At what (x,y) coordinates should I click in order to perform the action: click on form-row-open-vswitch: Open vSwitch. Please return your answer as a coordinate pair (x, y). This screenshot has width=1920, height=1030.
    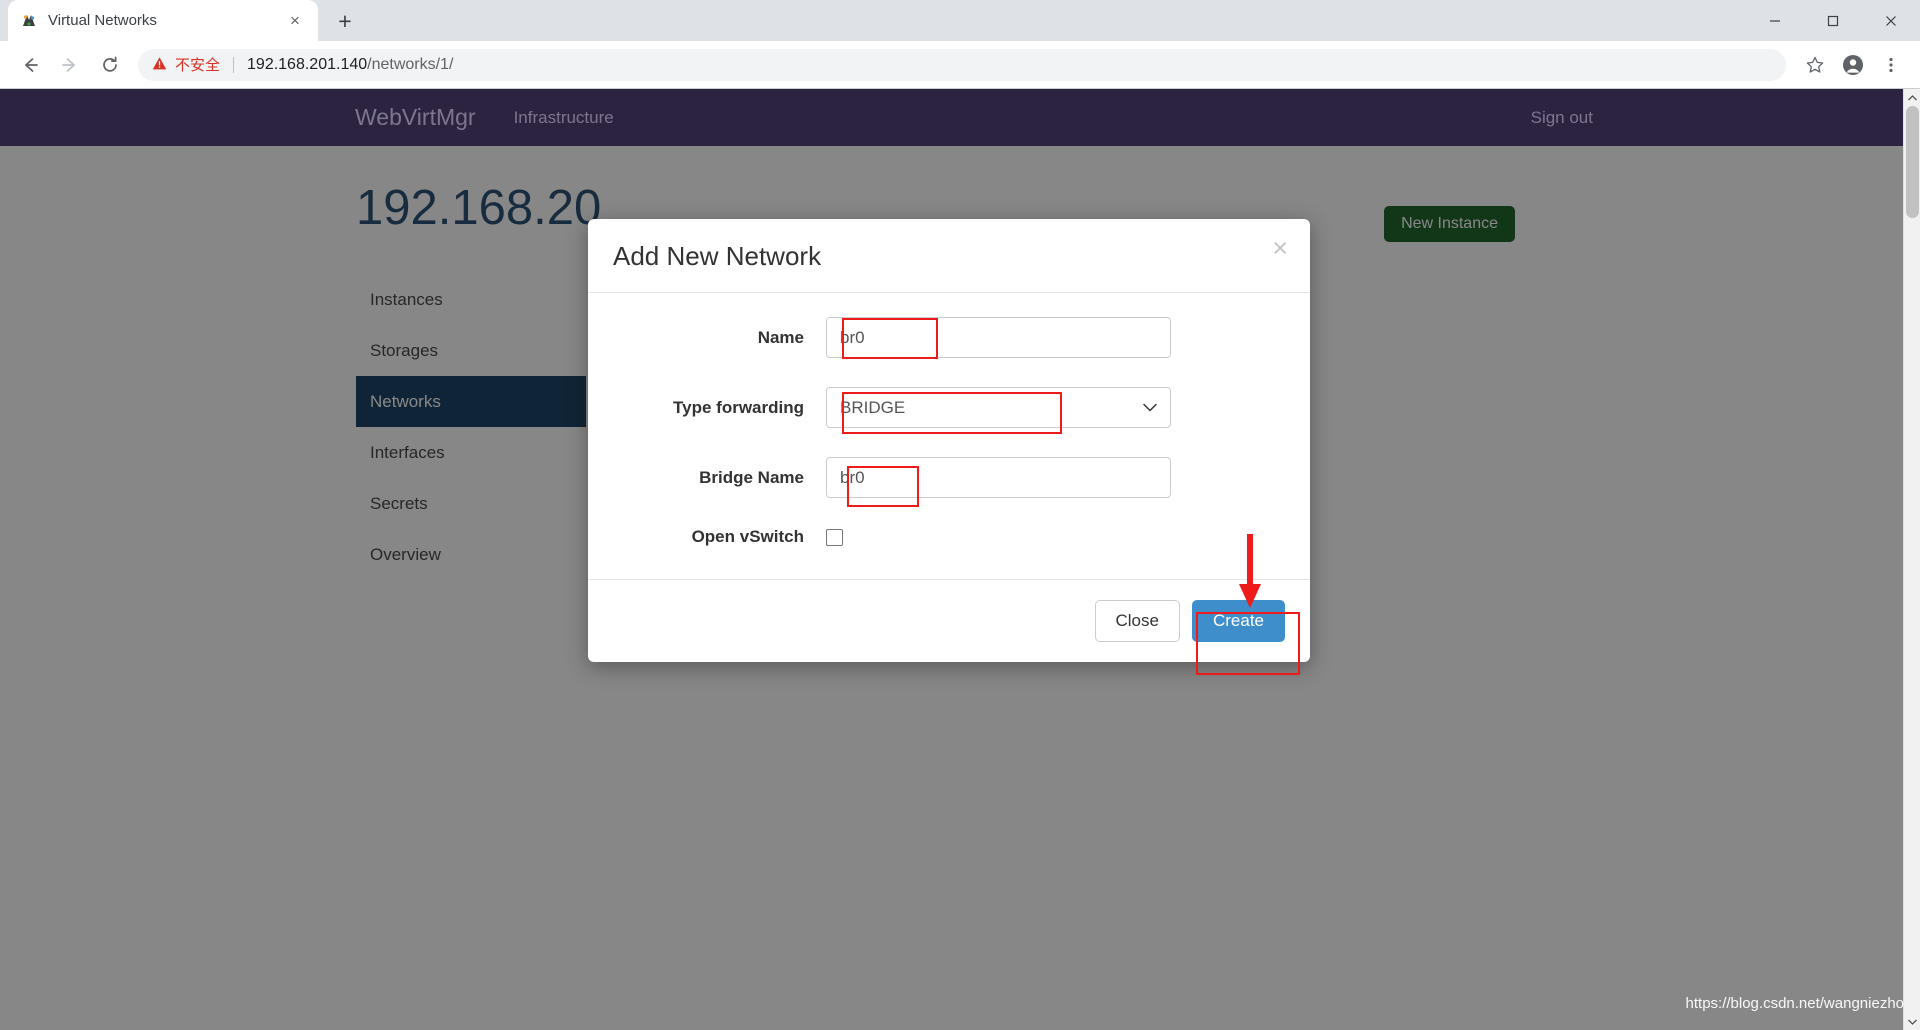
    Looking at the image, I should click on (949, 537).